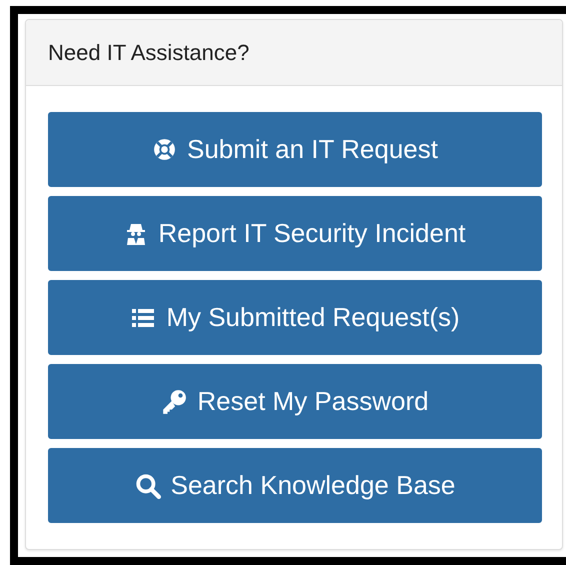 This screenshot has width=566, height=565. I want to click on panel-title: Need IT Assistance?, so click(149, 53).